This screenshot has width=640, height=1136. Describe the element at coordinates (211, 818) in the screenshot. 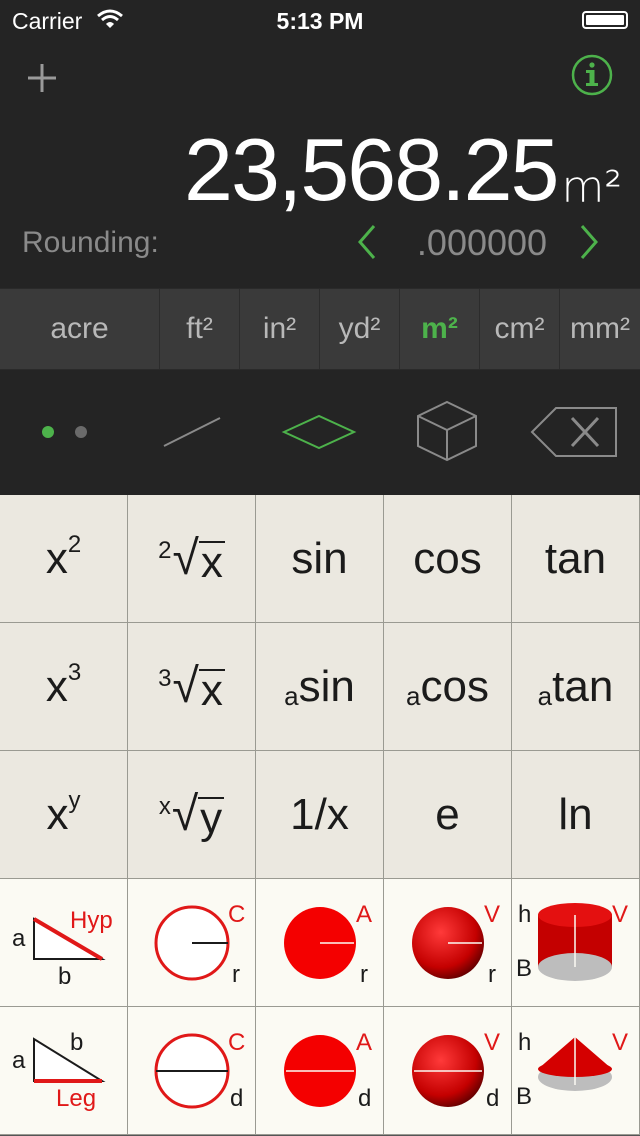

I see `root-argument: y` at that location.